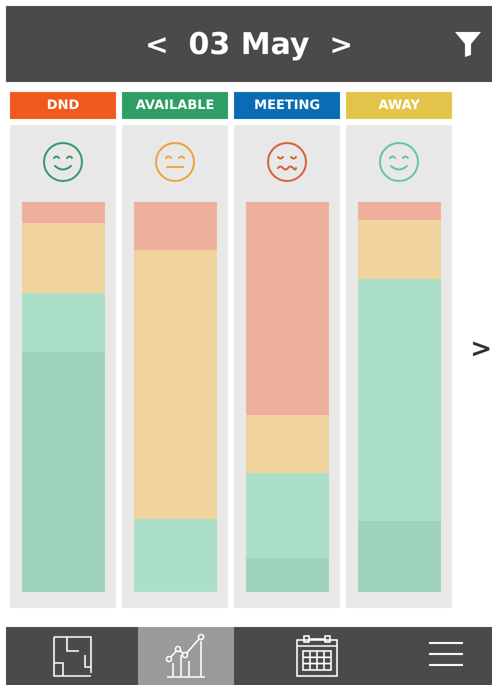  Describe the element at coordinates (341, 44) in the screenshot. I see `next-date-button: >` at that location.